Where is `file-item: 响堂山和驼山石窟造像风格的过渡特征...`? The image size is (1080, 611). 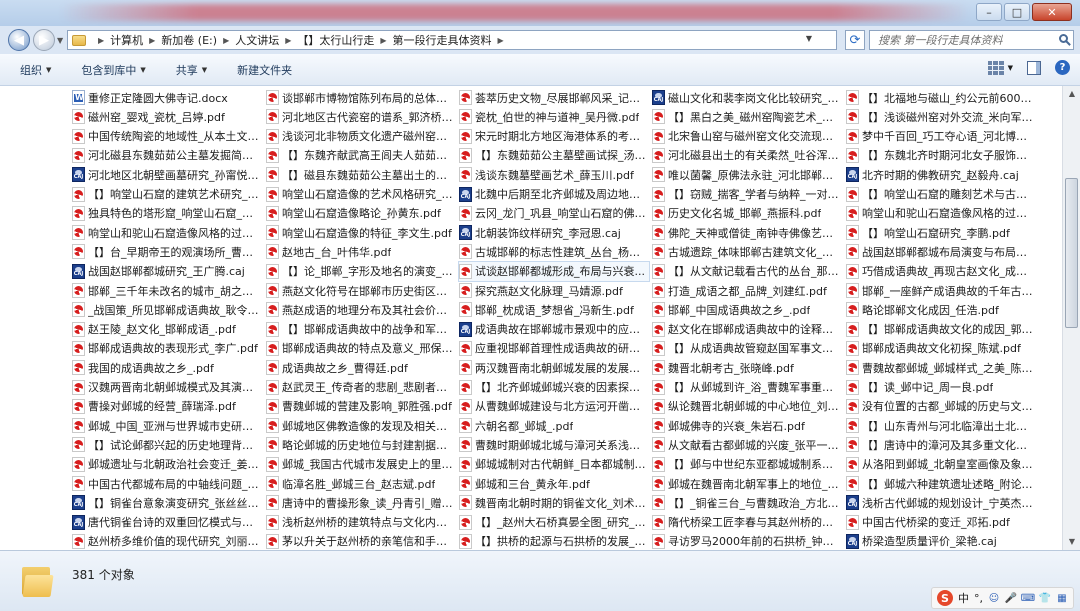 file-item: 响堂山和驼山石窟造像风格的过渡特征... is located at coordinates (167, 232).